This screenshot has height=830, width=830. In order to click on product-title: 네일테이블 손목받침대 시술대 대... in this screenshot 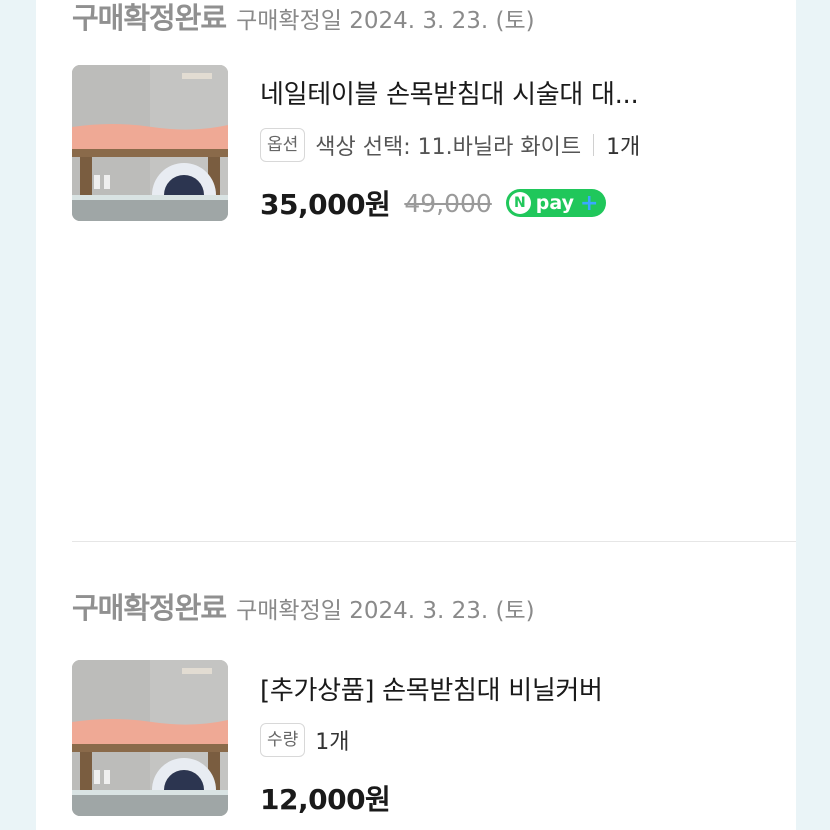, I will do `click(449, 92)`.